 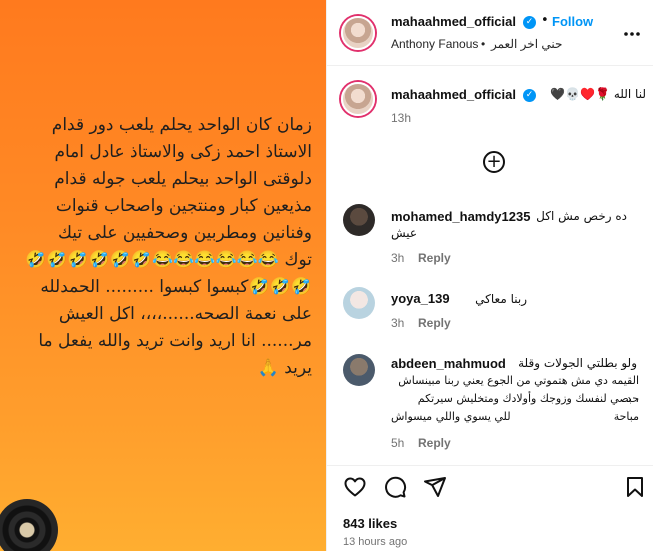 I want to click on more-dots-icon, so click(x=632, y=34).